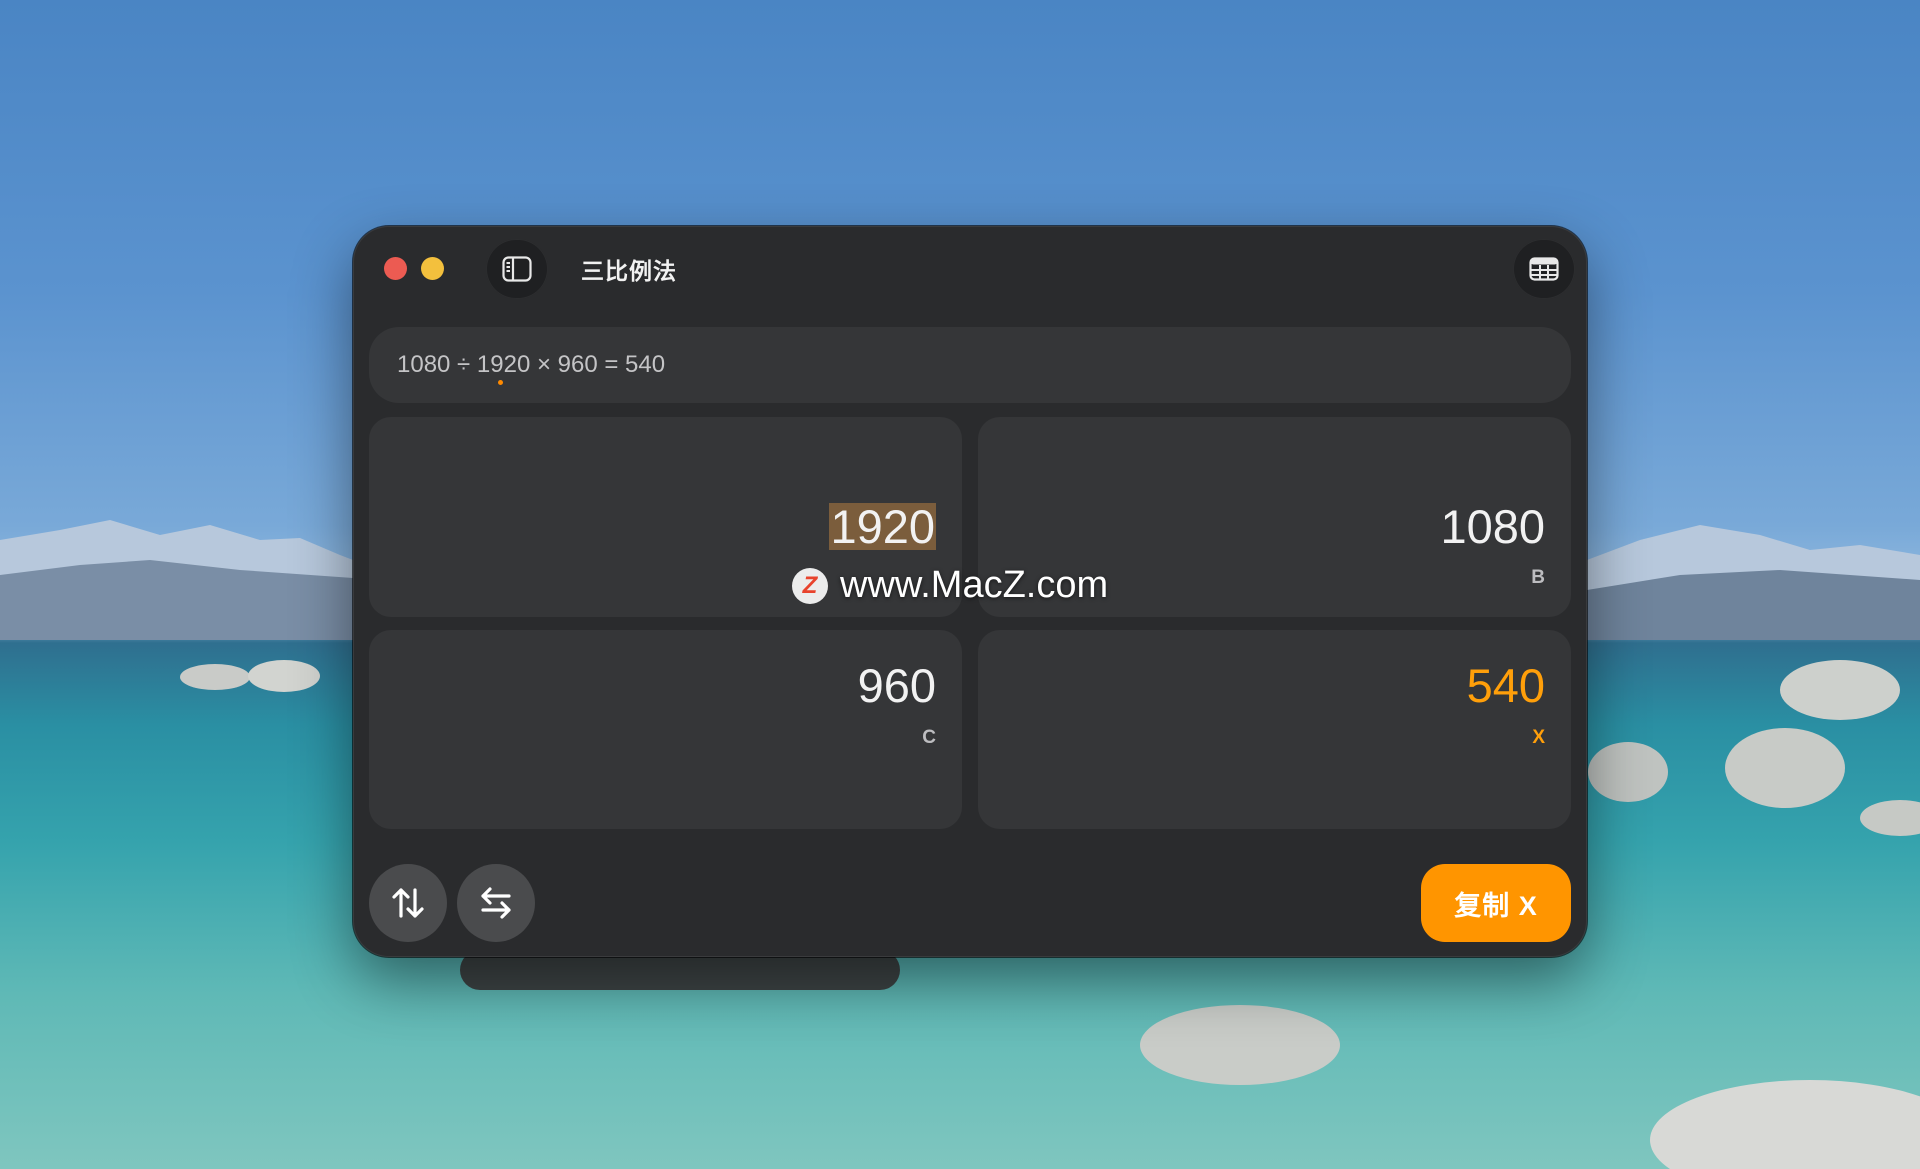  I want to click on cell-b-value: 1080, so click(1492, 526).